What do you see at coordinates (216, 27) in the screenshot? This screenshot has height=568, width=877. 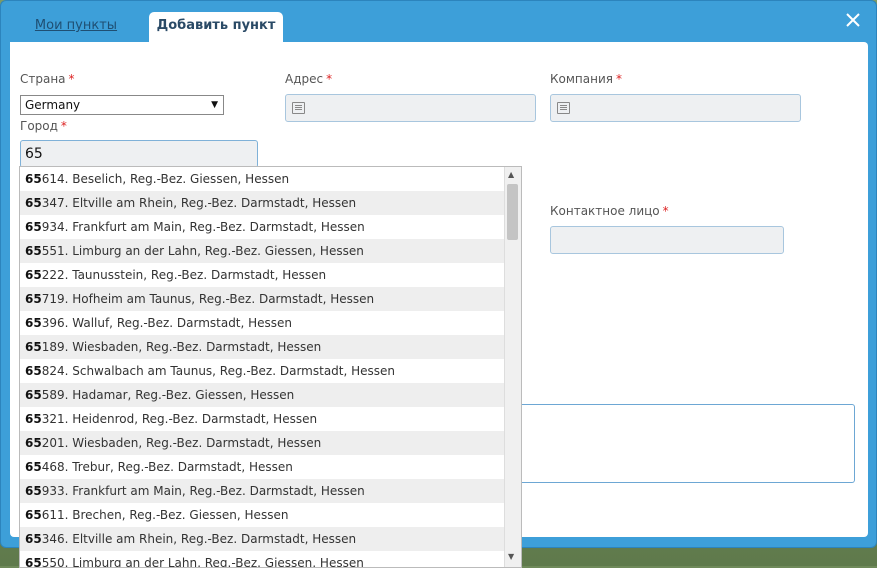 I see `tab-add-point: Добавить пункт` at bounding box center [216, 27].